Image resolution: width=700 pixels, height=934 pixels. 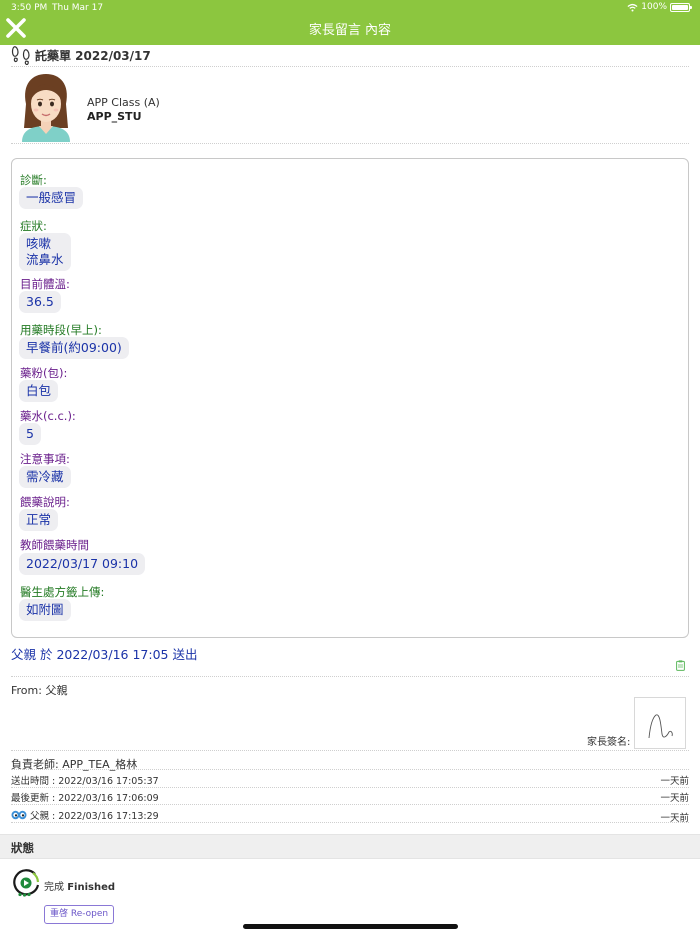 I want to click on field-value-diagnosis: 一般感冒, so click(x=51, y=198).